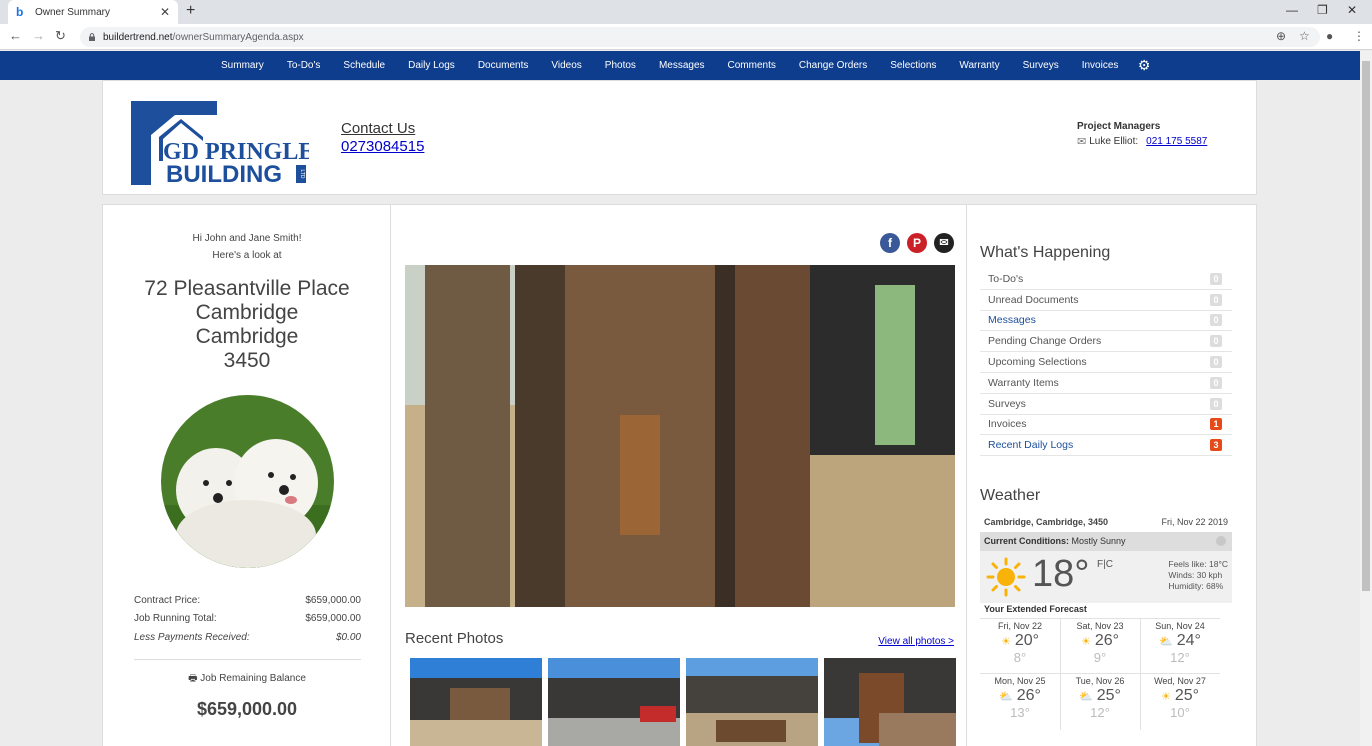 This screenshot has width=1372, height=746. Describe the element at coordinates (566, 65) in the screenshot. I see `nav-videos: Videos` at that location.